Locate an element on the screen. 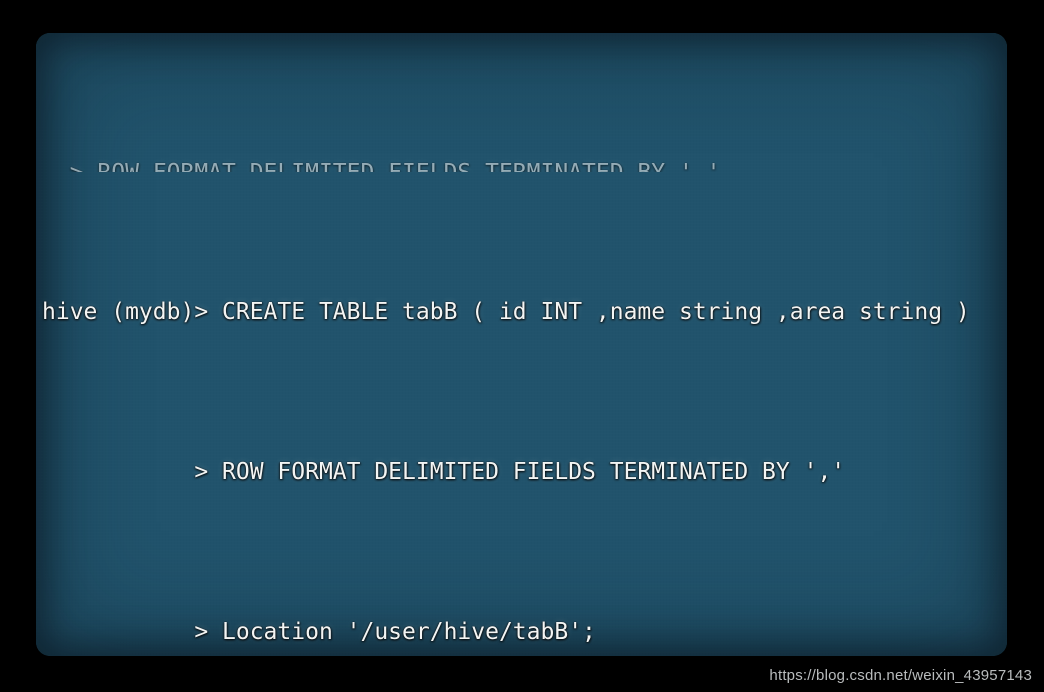  terminal-line-location: > Location '/user/hive/tabB'; is located at coordinates (319, 632).